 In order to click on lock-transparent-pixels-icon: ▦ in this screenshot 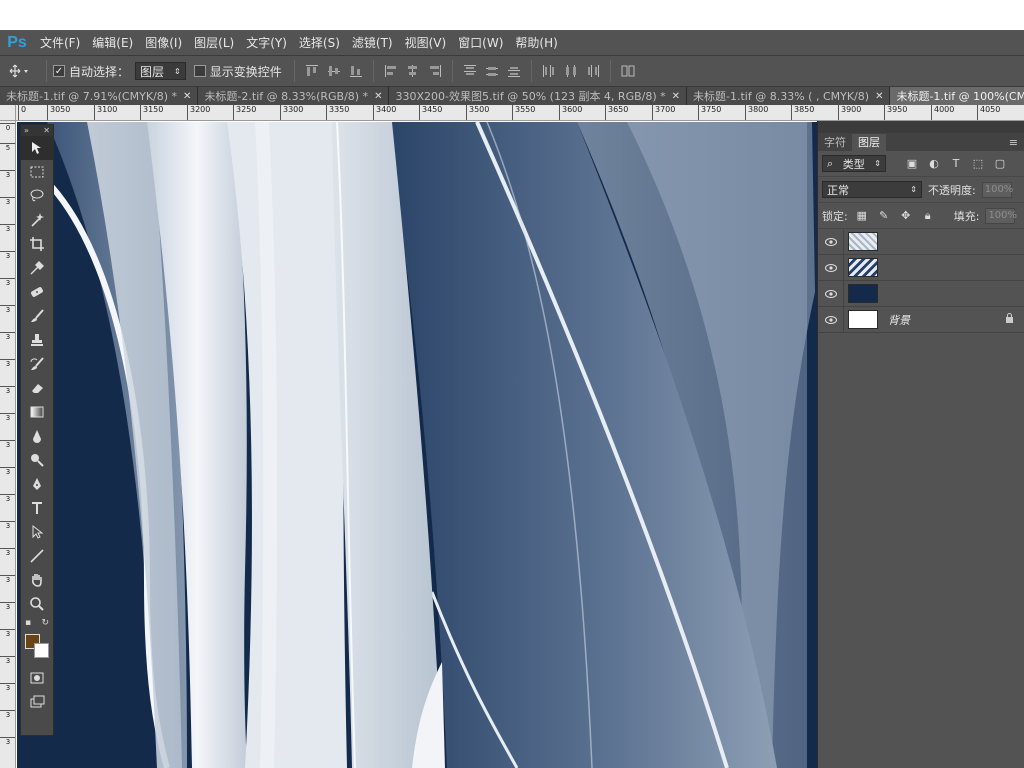, I will do `click(862, 216)`.